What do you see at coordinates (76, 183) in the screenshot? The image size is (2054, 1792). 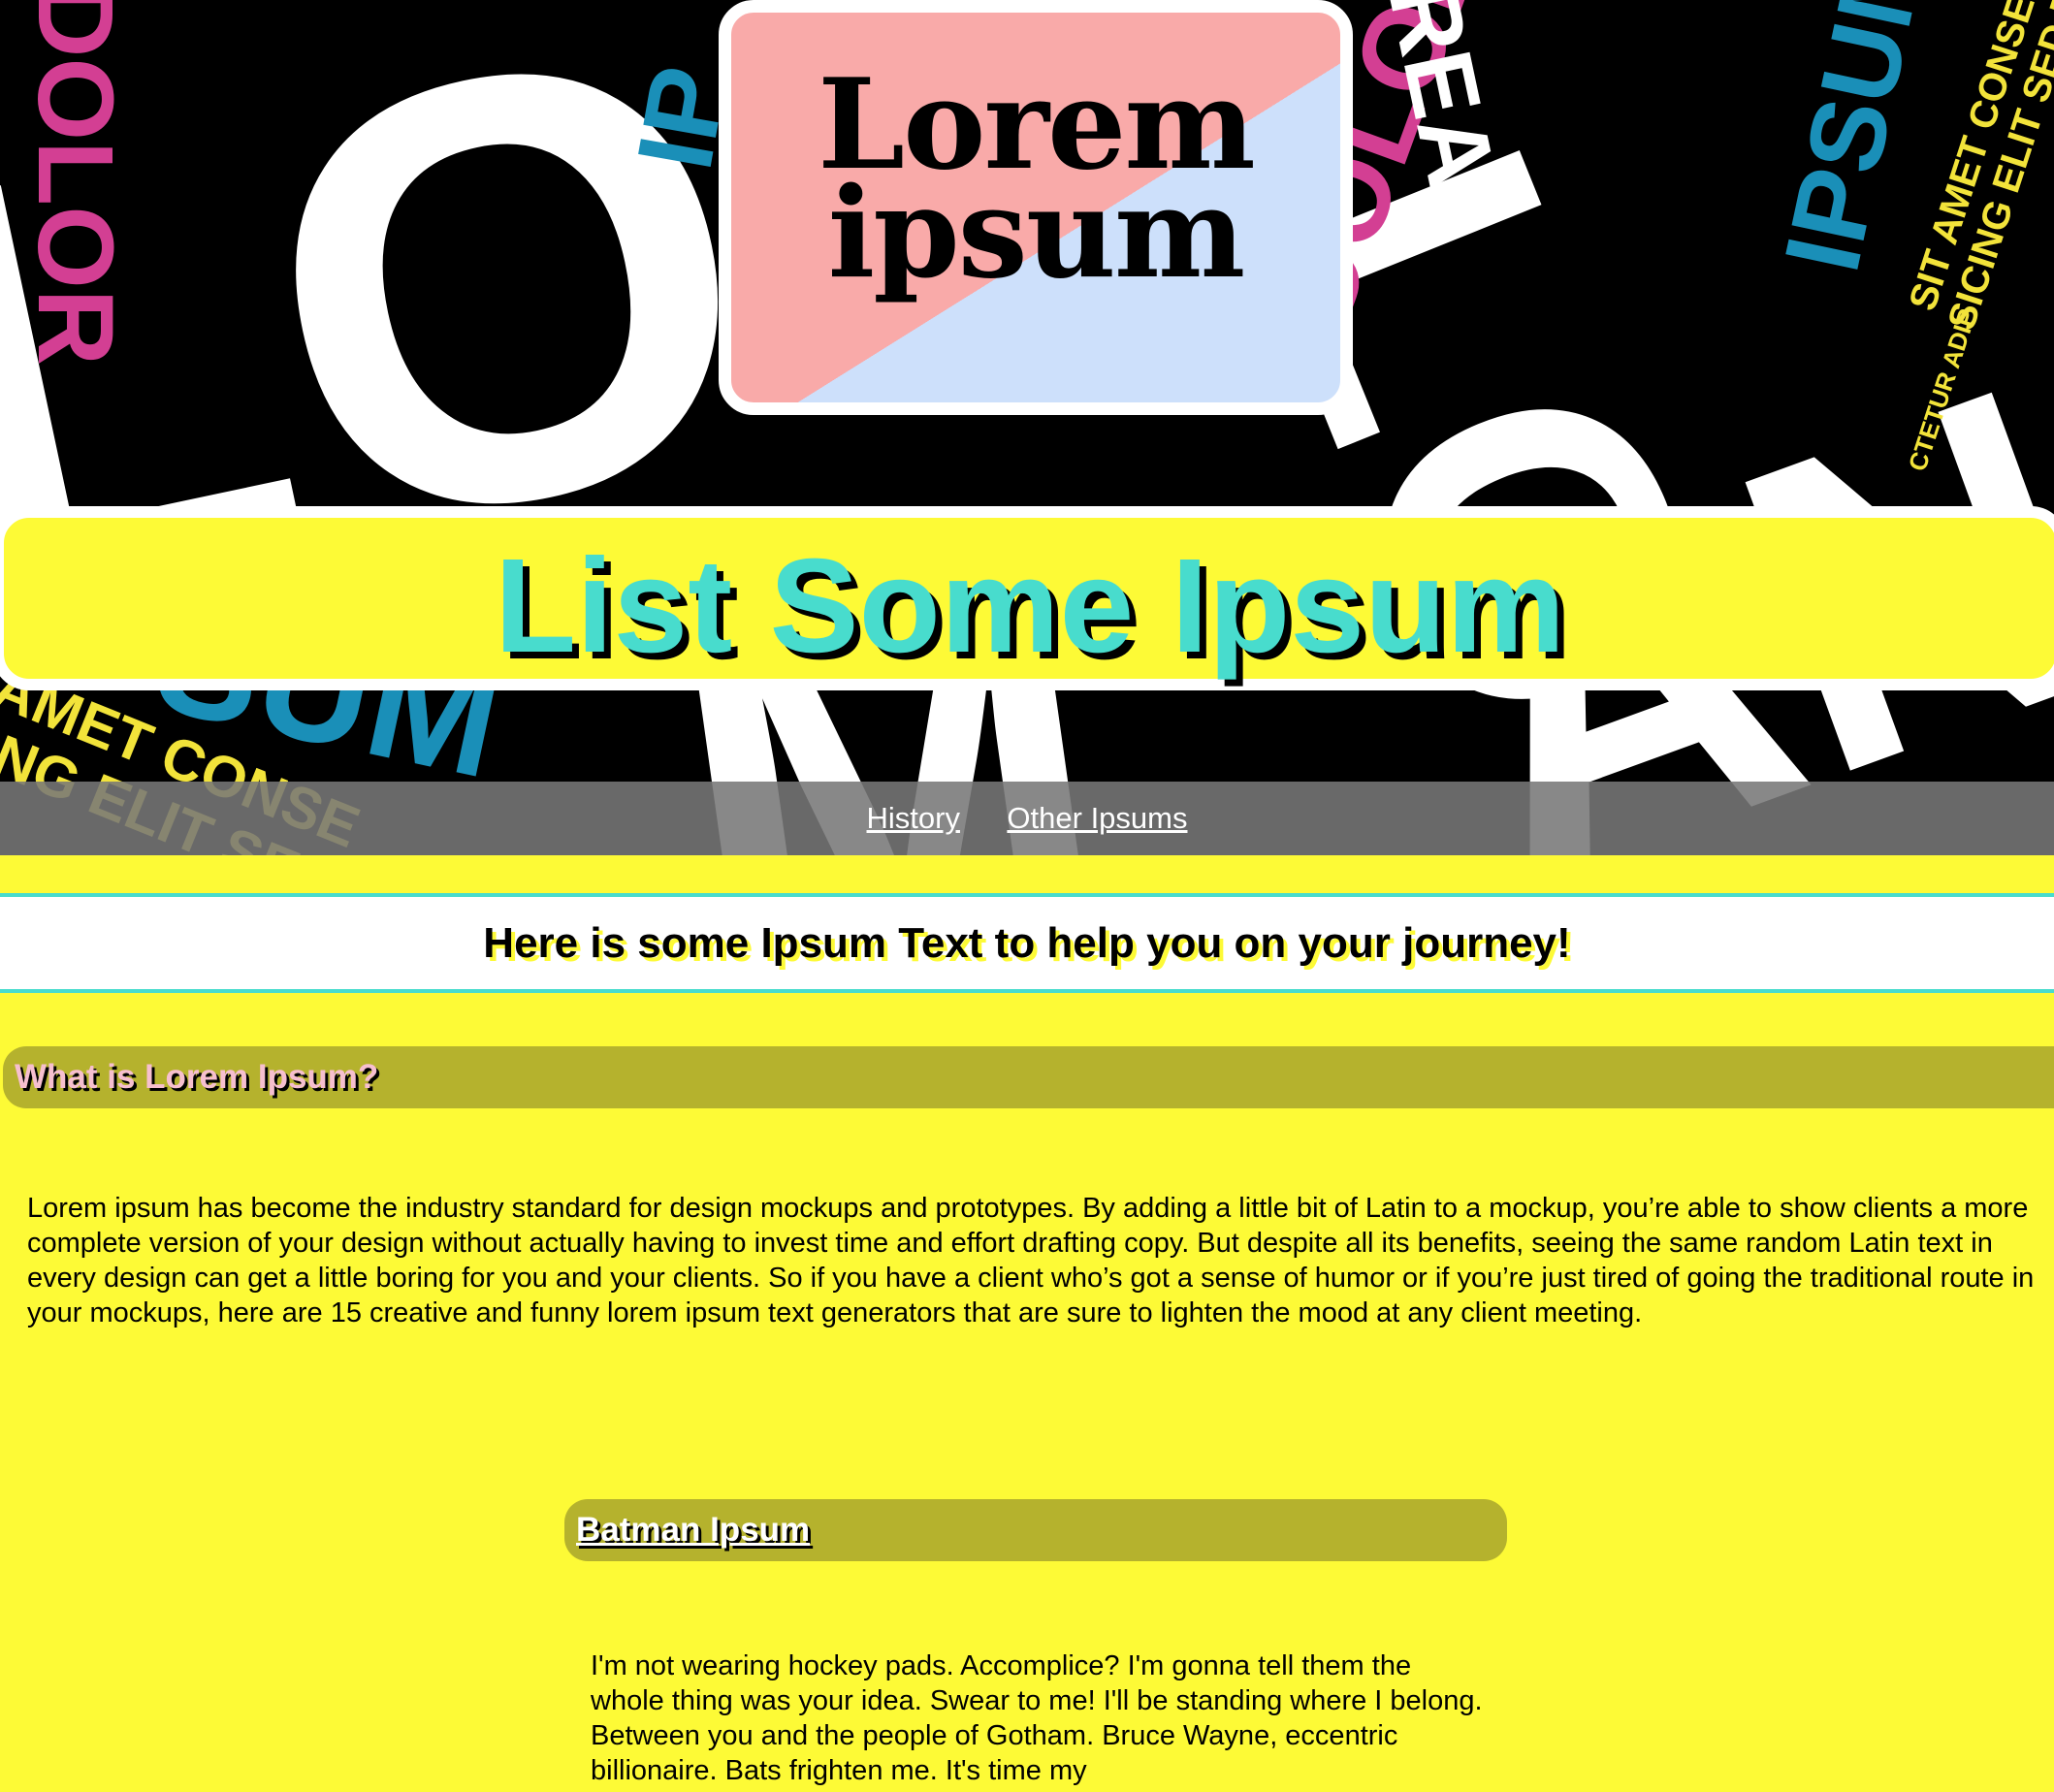 I see `svg-text: DOLOR` at bounding box center [76, 183].